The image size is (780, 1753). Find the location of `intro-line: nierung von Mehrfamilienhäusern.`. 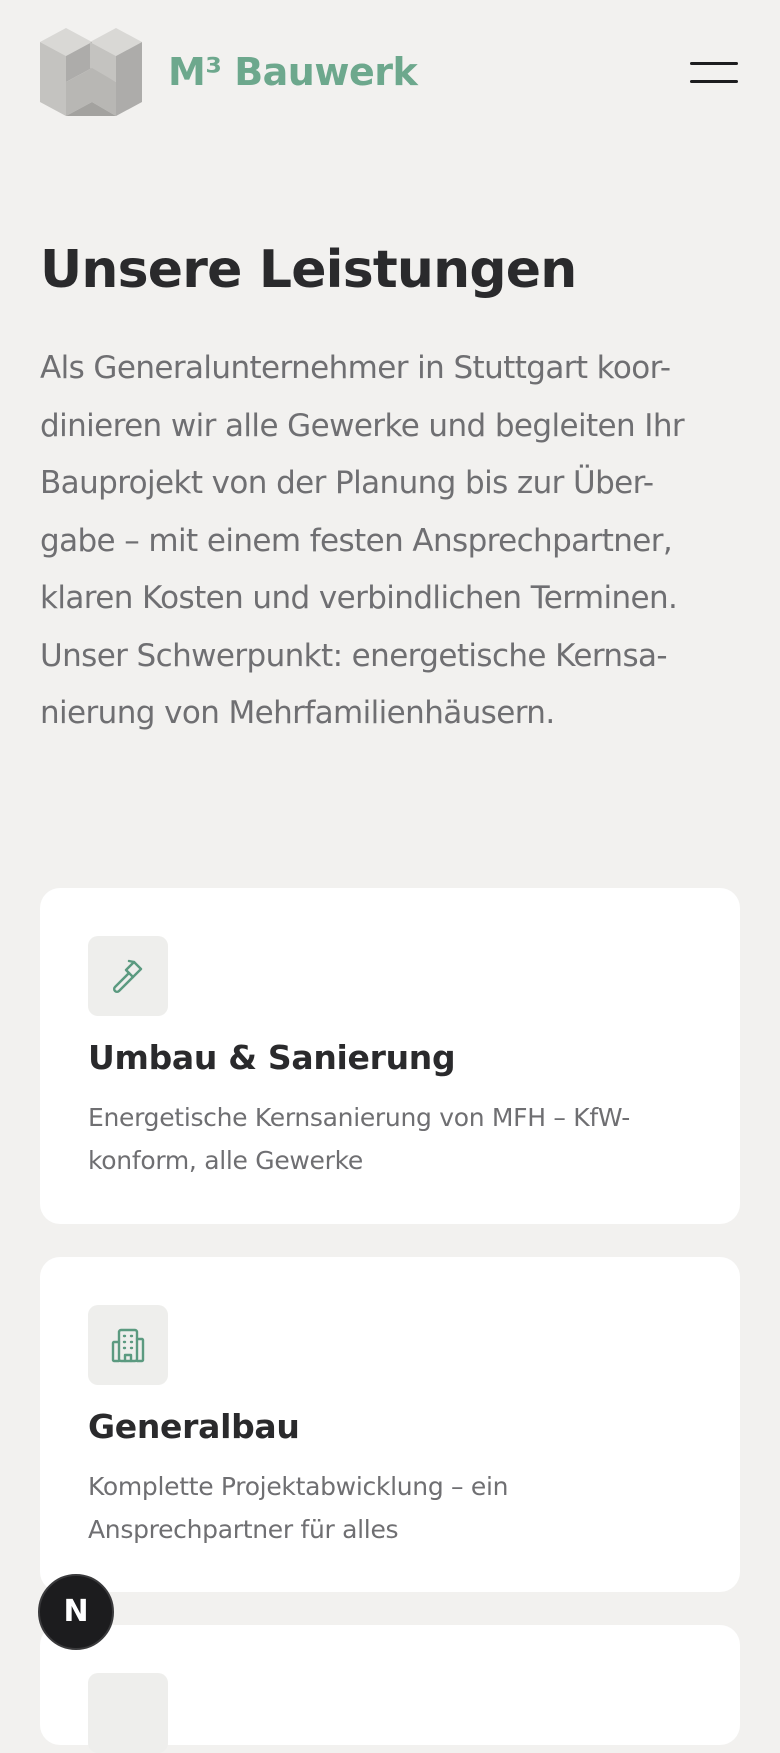

intro-line: nierung von Mehrfamilienhäusern. is located at coordinates (297, 713).